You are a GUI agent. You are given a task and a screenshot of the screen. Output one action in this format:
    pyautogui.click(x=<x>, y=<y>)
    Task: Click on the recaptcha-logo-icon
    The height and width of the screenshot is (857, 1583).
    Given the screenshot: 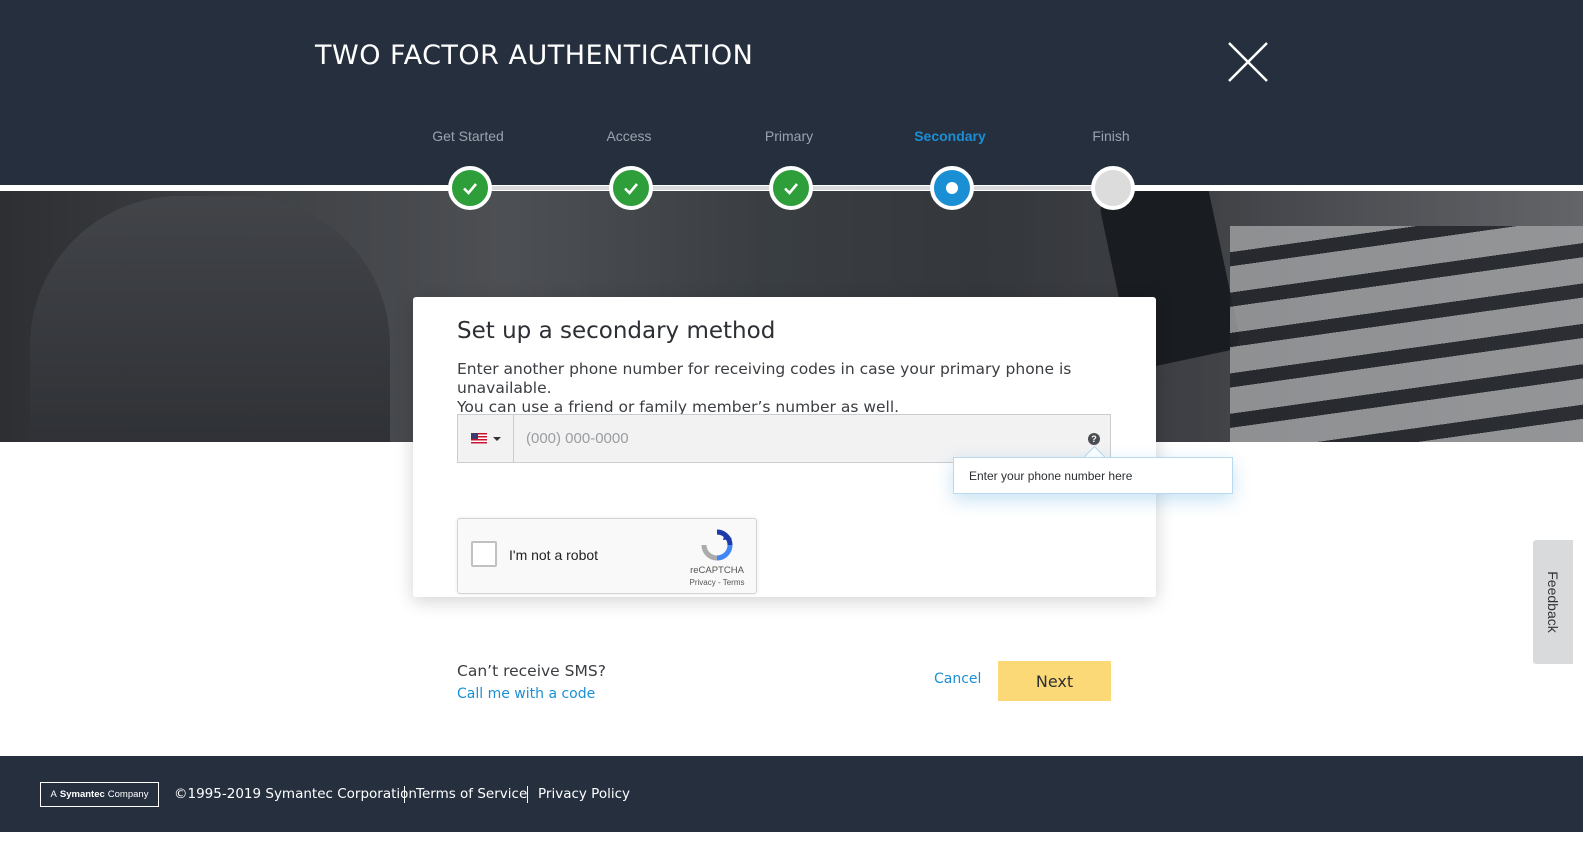 What is the action you would take?
    pyautogui.click(x=717, y=545)
    